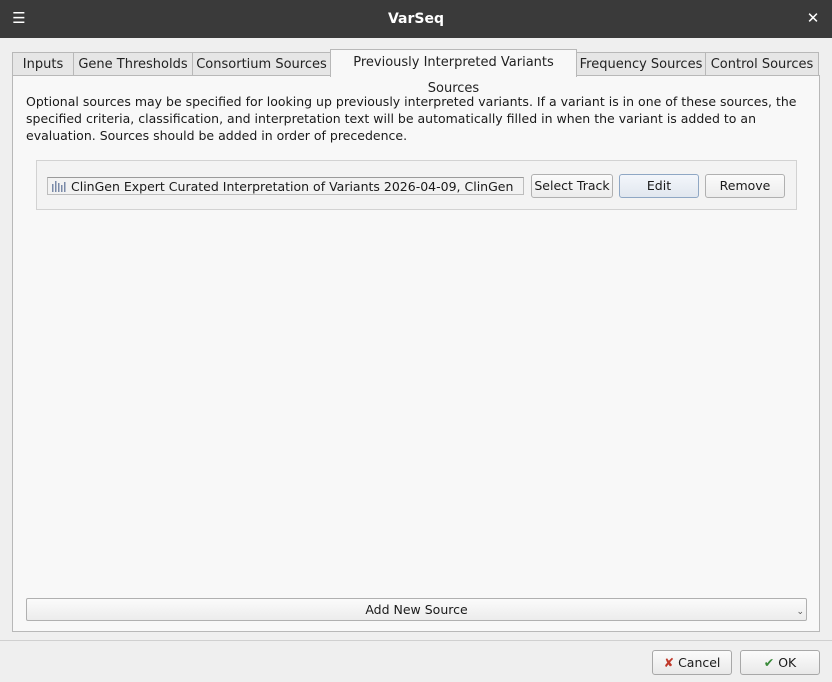 The width and height of the screenshot is (832, 682). What do you see at coordinates (659, 186) in the screenshot?
I see `edit-button: Edit` at bounding box center [659, 186].